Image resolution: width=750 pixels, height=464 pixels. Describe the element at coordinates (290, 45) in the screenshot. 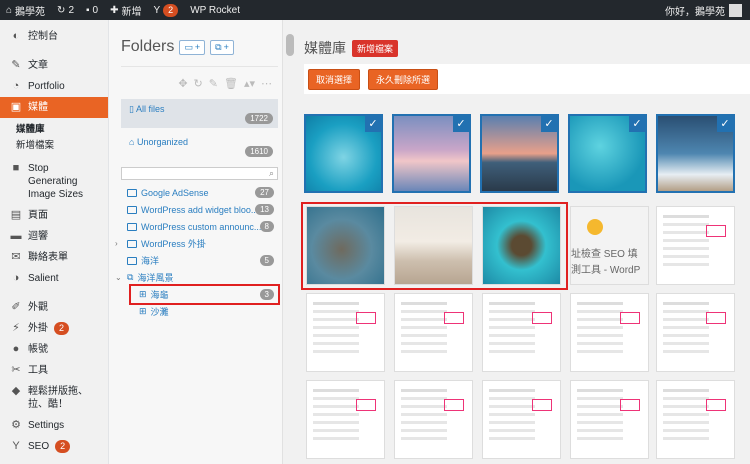

I see `panel-resize-handle` at that location.